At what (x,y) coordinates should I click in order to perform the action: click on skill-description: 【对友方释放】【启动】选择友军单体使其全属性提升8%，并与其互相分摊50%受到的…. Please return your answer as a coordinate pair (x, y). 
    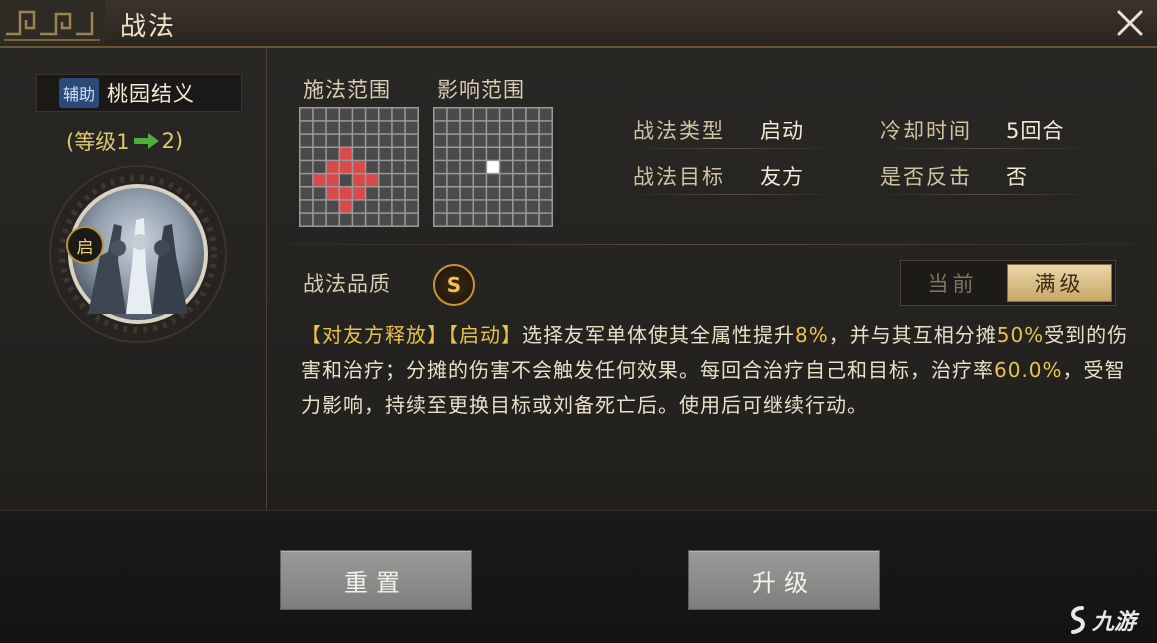
    Looking at the image, I should click on (716, 370).